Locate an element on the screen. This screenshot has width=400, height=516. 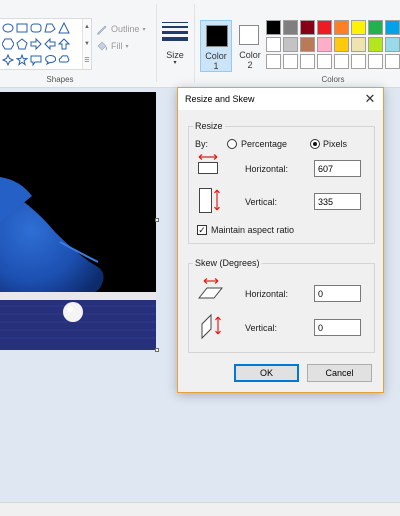
size-button: Size ▾ is located at coordinates (175, 47).